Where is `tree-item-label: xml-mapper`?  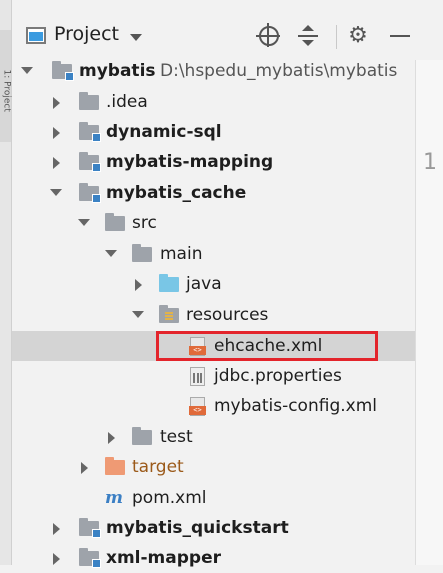
tree-item-label: xml-mapper is located at coordinates (163, 558).